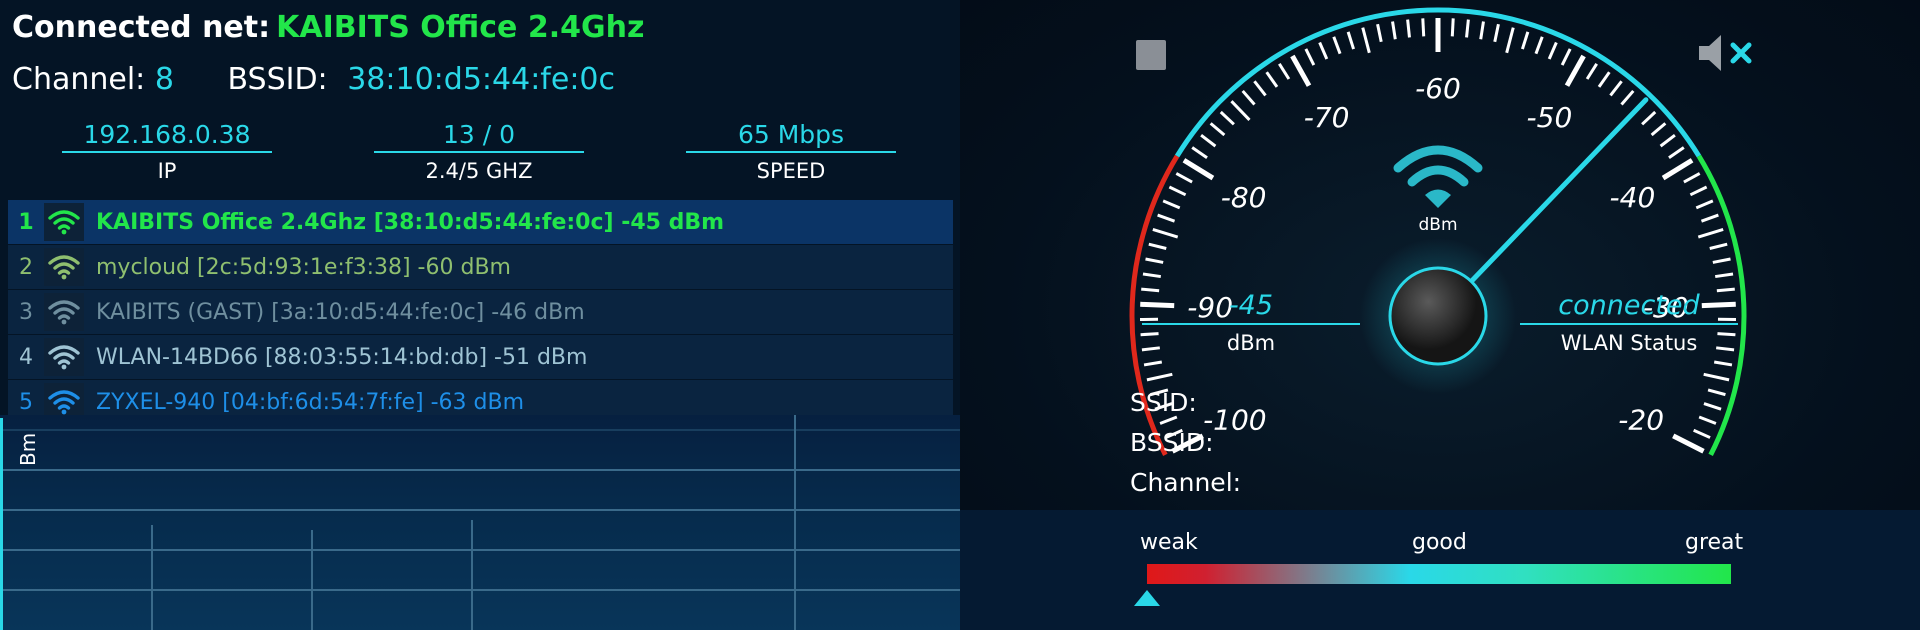  Describe the element at coordinates (1714, 542) in the screenshot. I see `meter-great-label: great` at that location.